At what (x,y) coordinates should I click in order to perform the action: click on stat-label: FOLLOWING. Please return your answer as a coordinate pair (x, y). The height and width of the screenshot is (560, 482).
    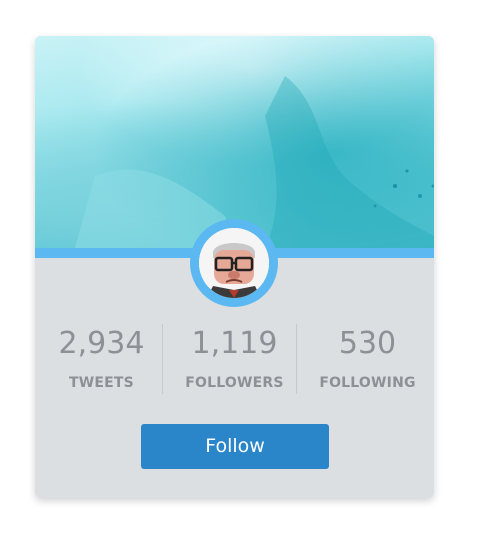
    Looking at the image, I should click on (367, 383).